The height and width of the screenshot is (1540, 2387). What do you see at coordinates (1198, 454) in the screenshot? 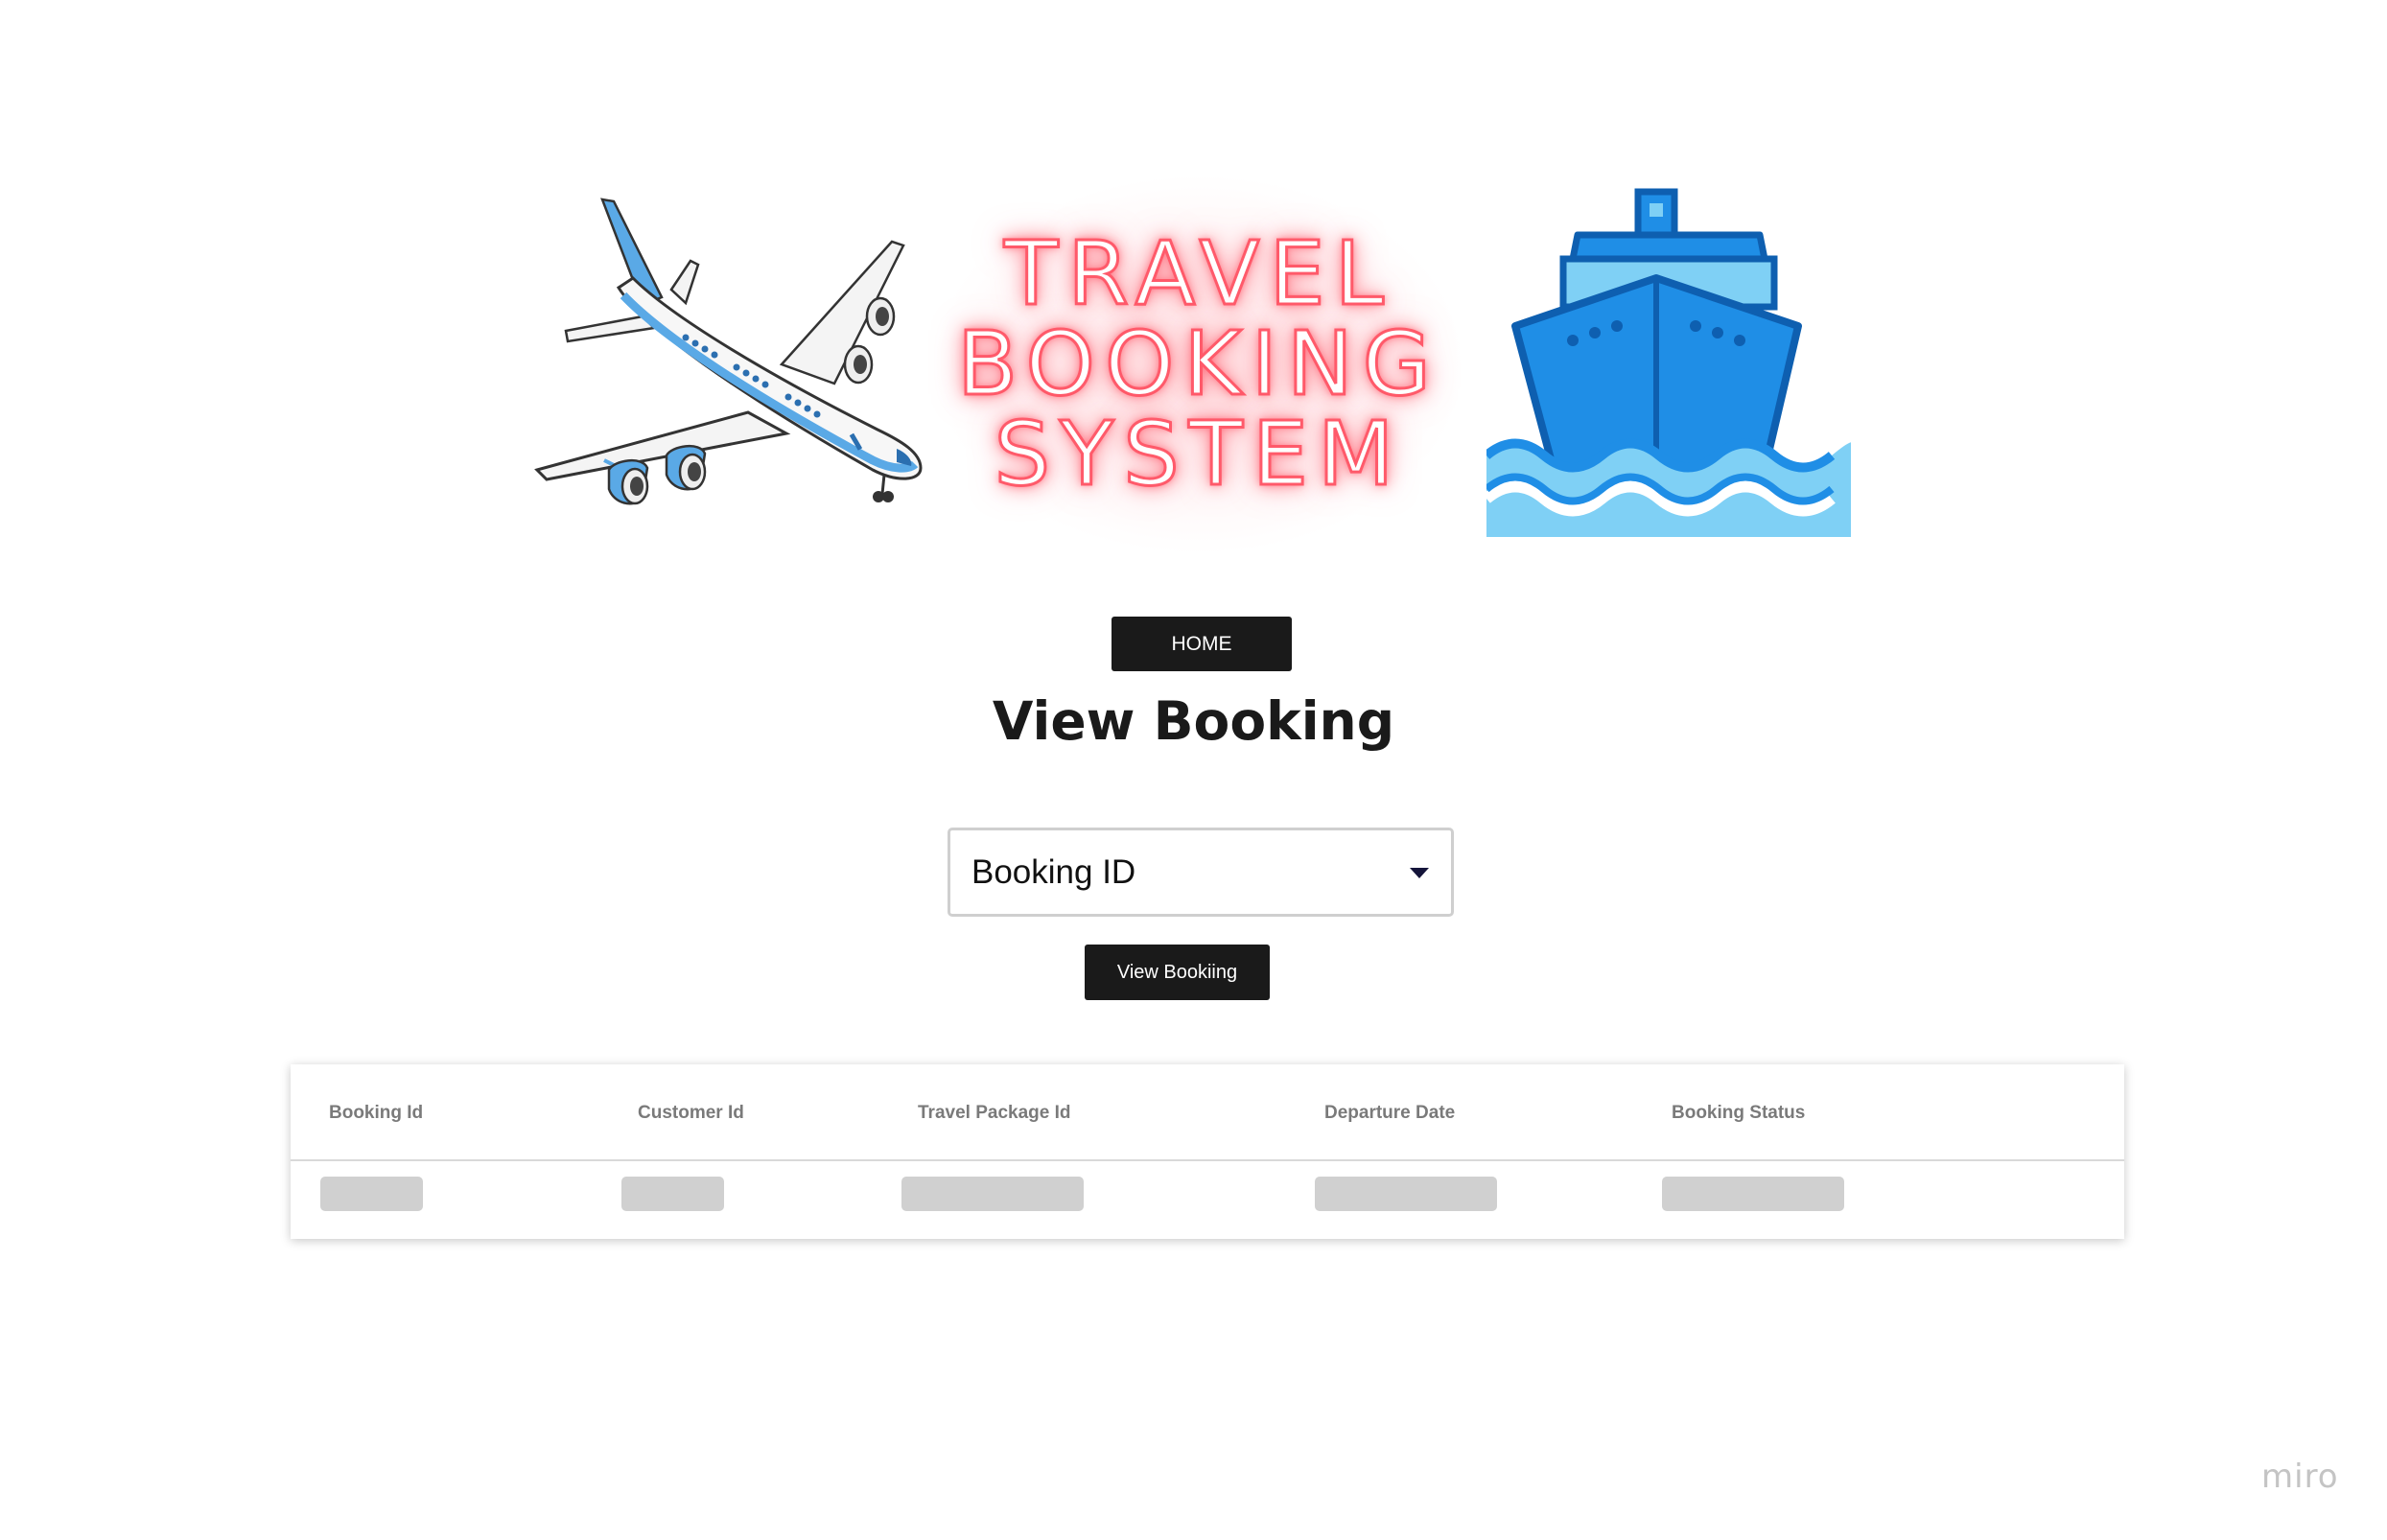
I see `logo-line-system: SYSTEM` at bounding box center [1198, 454].